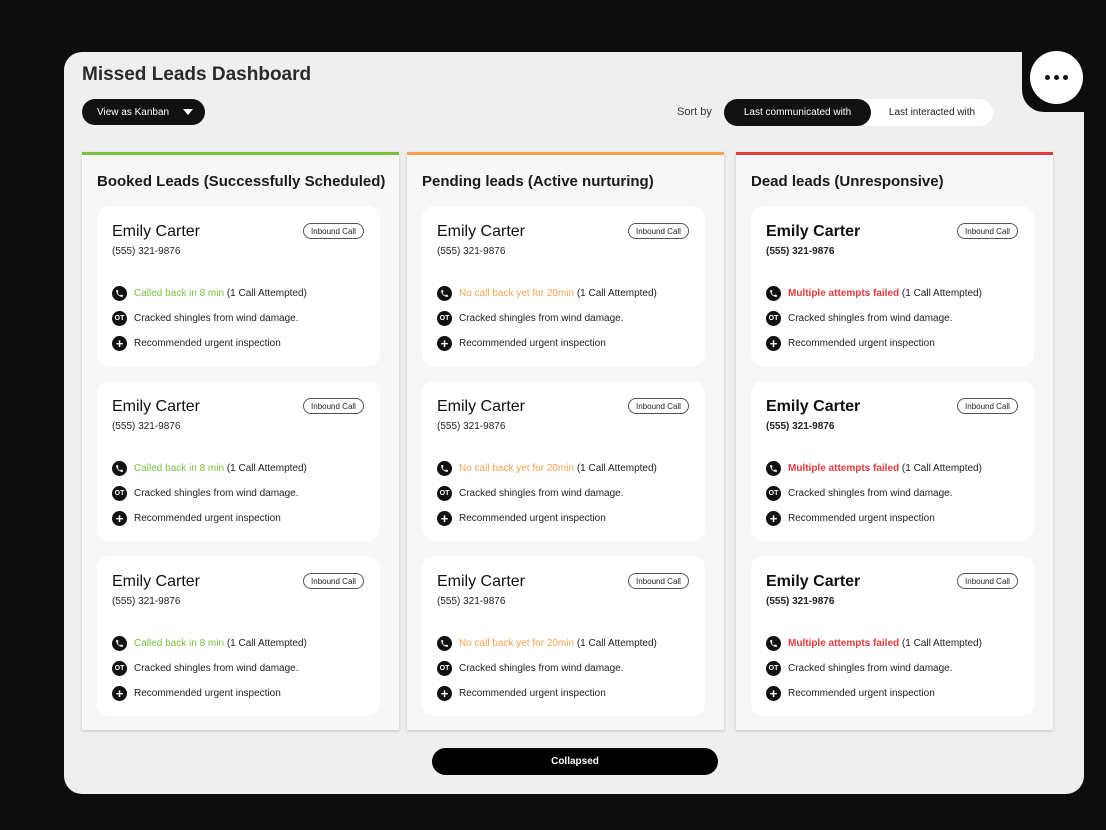 The width and height of the screenshot is (1106, 830). Describe the element at coordinates (575, 761) in the screenshot. I see `collapse-button: Collapsed` at that location.